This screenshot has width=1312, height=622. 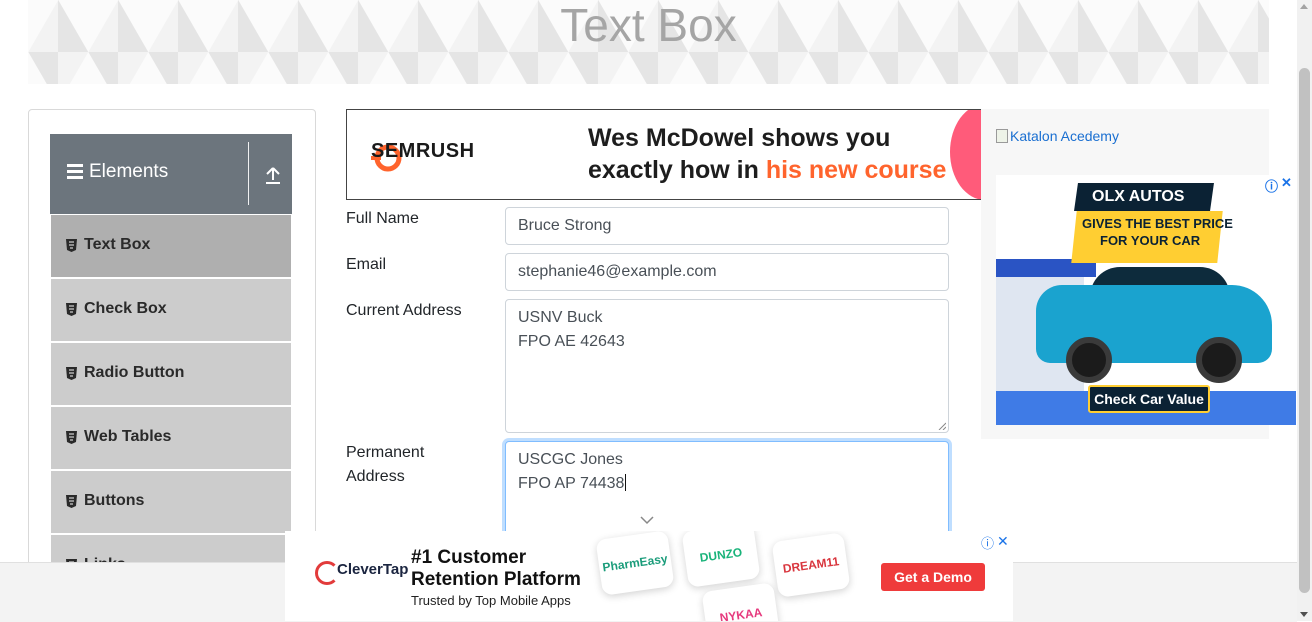 I want to click on olx-brand: OLX AUTOS, so click(x=1138, y=196).